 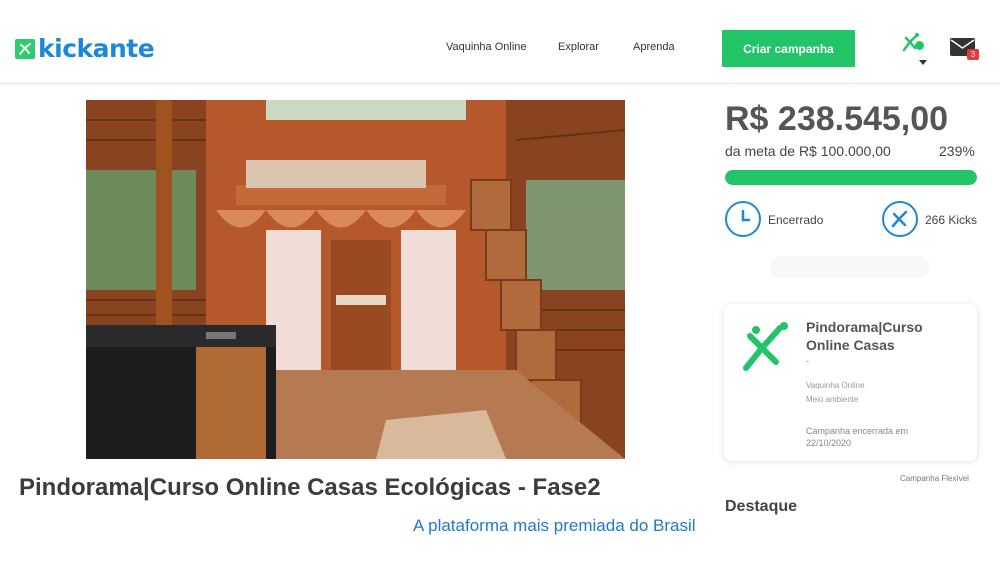 What do you see at coordinates (654, 47) in the screenshot?
I see `nav-aprenda: Aprenda` at bounding box center [654, 47].